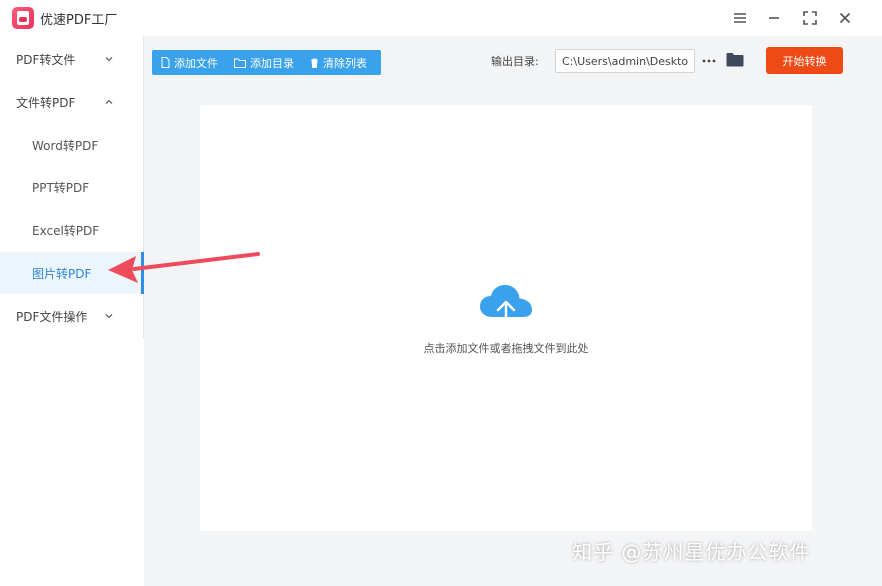 The width and height of the screenshot is (882, 586). What do you see at coordinates (441, 18) in the screenshot?
I see `title-bar: 优速PDF工厂` at bounding box center [441, 18].